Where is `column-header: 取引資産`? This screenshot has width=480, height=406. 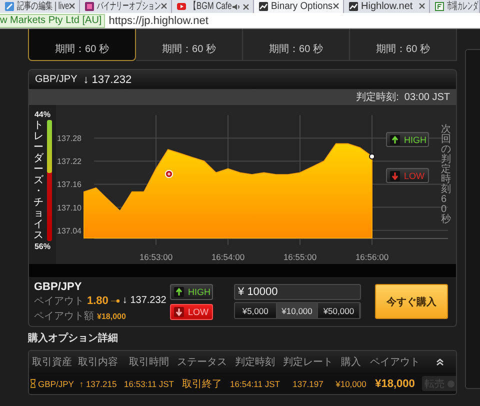
column-header: 取引資産 is located at coordinates (52, 362).